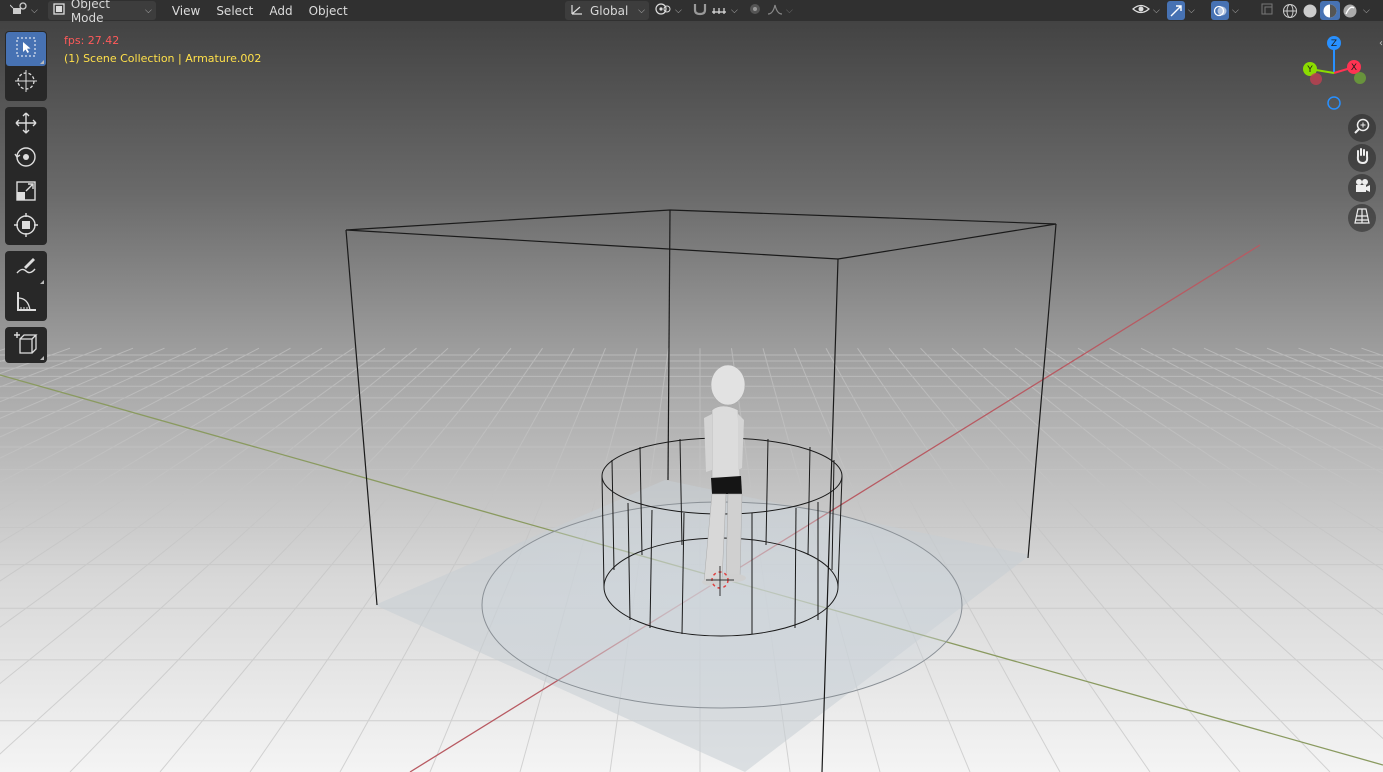 The image size is (1383, 772). What do you see at coordinates (1334, 73) in the screenshot?
I see `navigation-gizmo: Z X Y` at bounding box center [1334, 73].